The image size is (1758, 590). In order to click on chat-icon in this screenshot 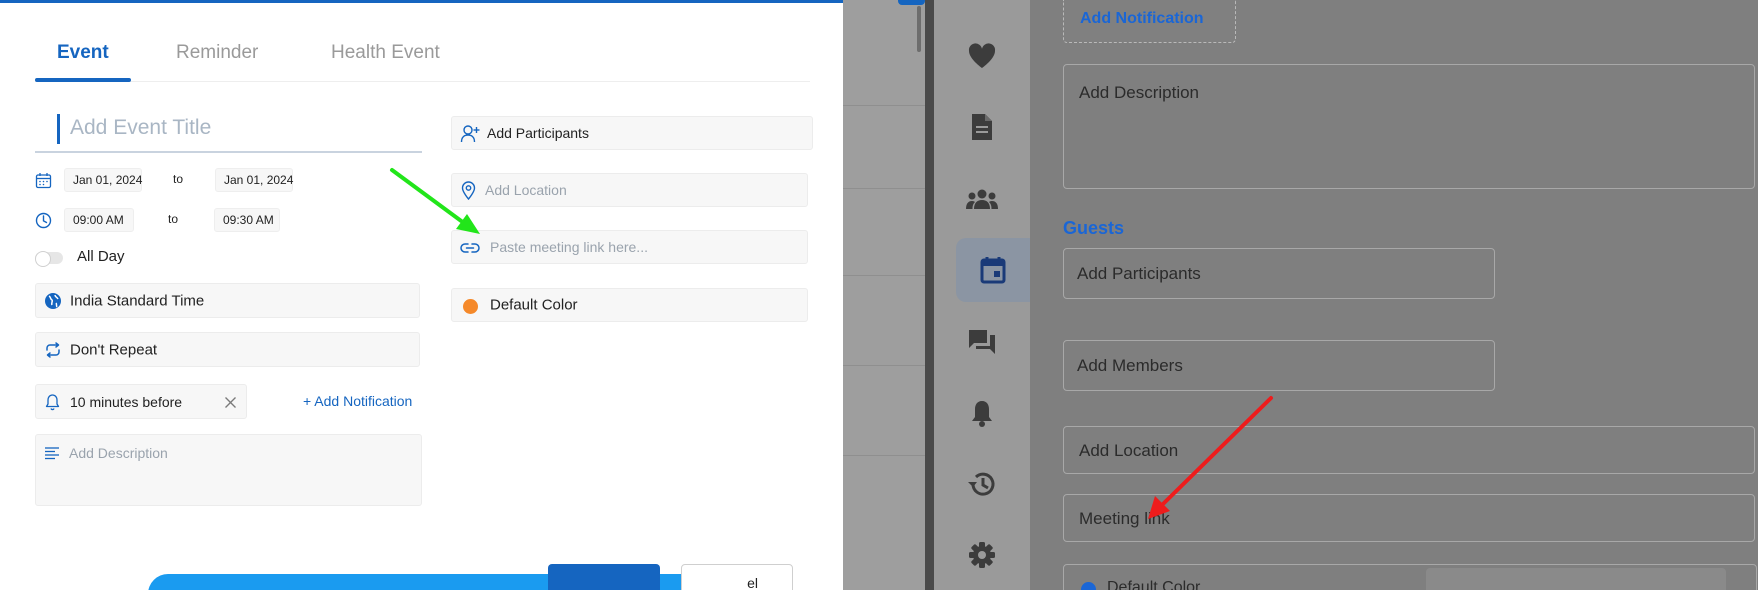, I will do `click(982, 342)`.